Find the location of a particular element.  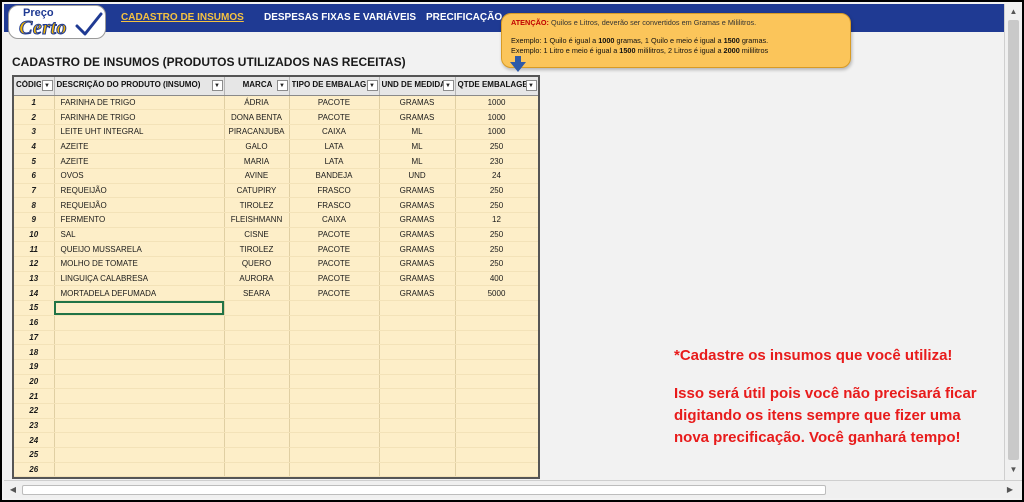

cell-descricao: LINGUIÇA CALABRESA is located at coordinates (139, 279).